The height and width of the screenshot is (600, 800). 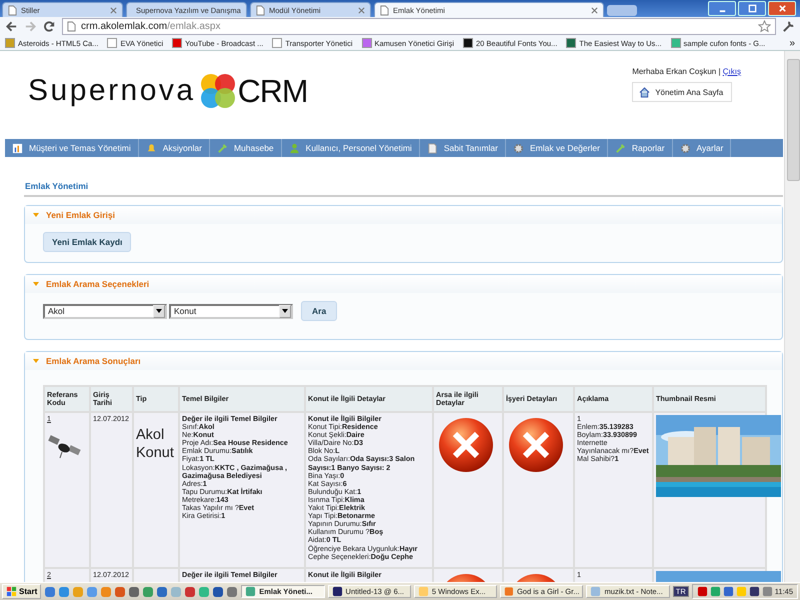 What do you see at coordinates (71, 26) in the screenshot?
I see `page-icon` at bounding box center [71, 26].